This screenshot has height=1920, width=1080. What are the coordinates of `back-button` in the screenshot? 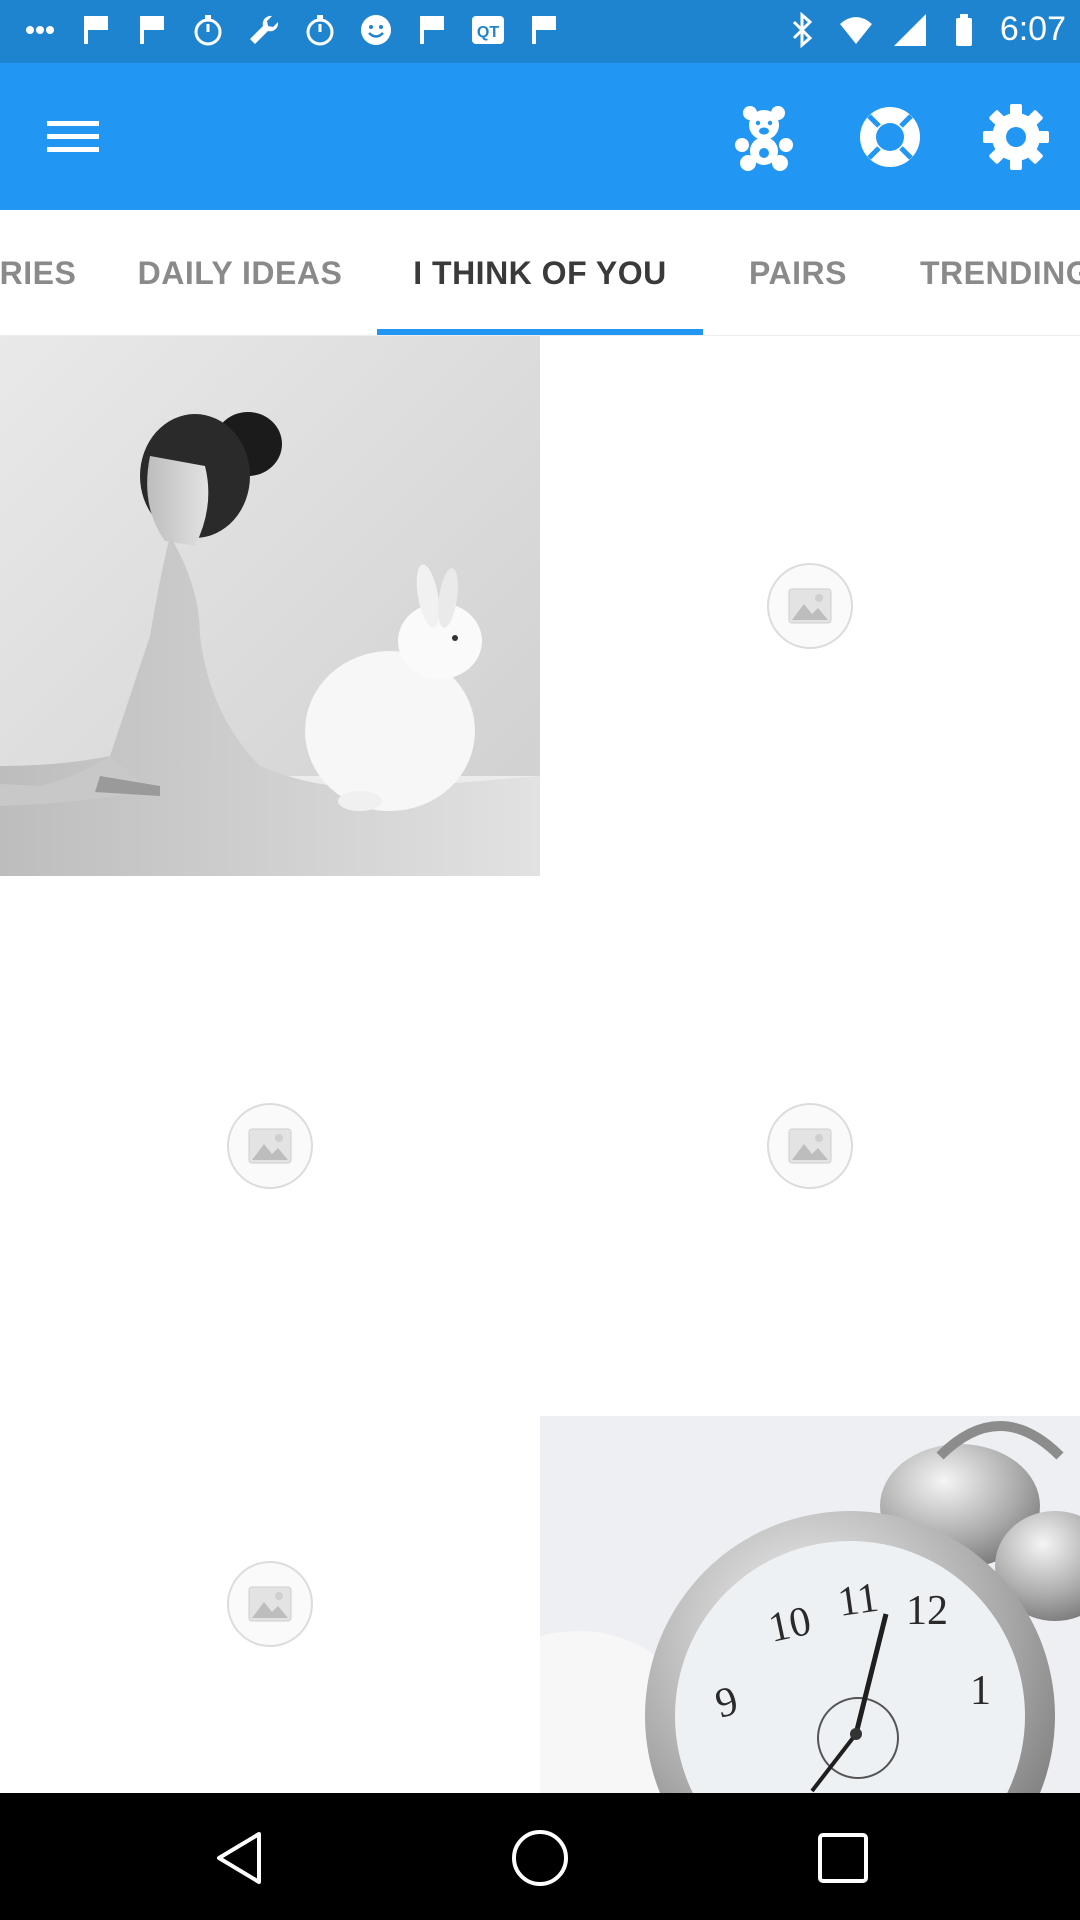 It's located at (239, 1858).